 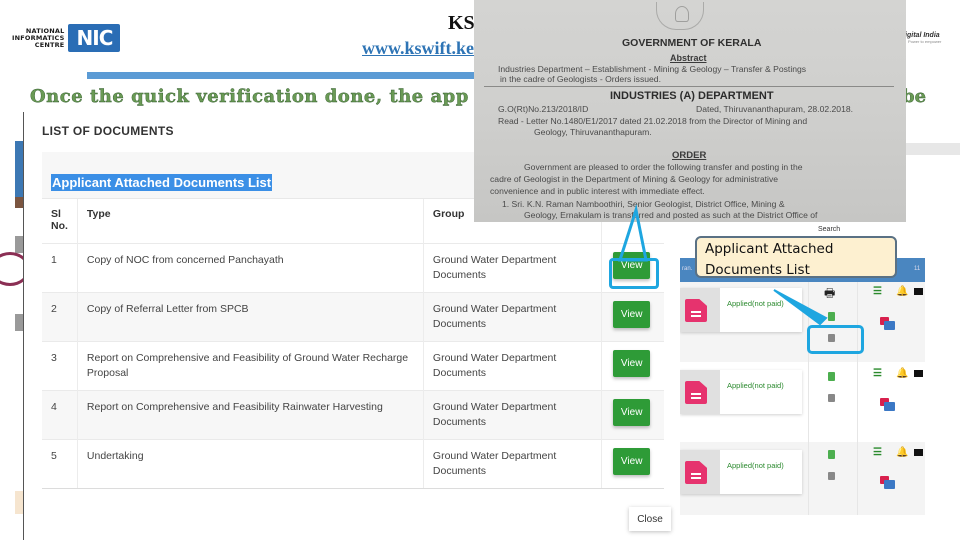 I want to click on digital-india-tagline: Power to empower, so click(x=925, y=41).